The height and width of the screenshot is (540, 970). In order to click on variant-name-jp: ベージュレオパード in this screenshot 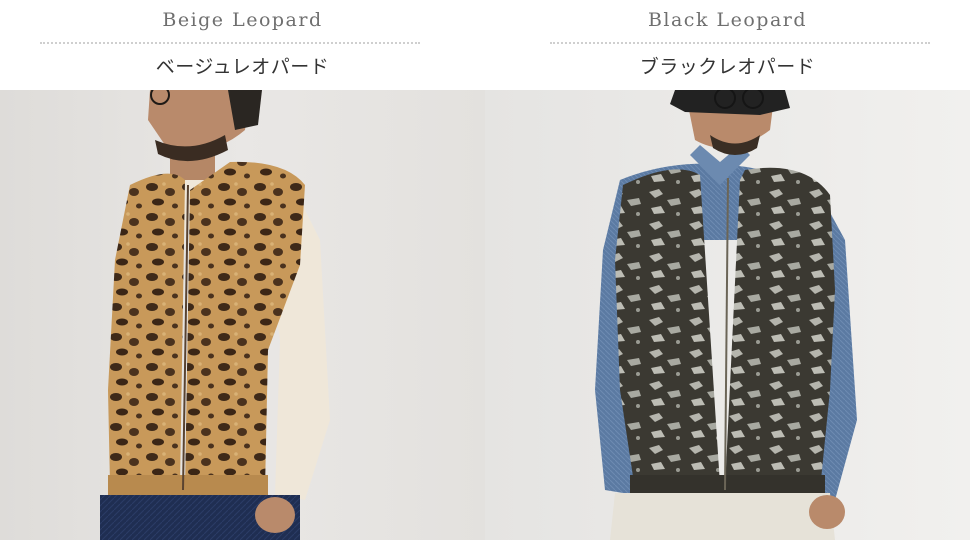, I will do `click(242, 67)`.